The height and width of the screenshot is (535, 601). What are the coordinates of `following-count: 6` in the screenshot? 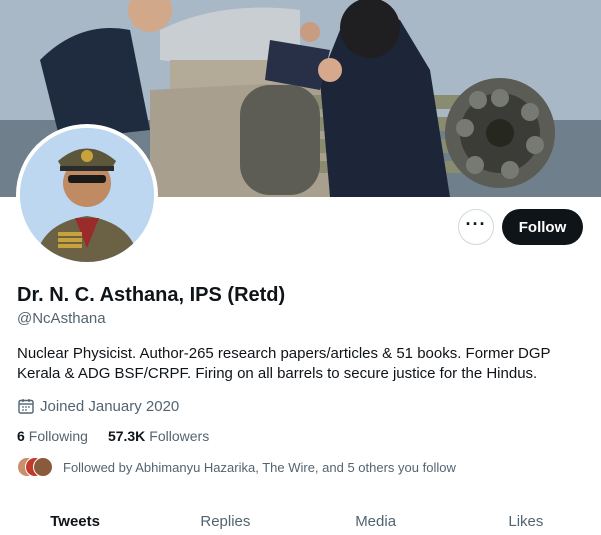 It's located at (21, 436).